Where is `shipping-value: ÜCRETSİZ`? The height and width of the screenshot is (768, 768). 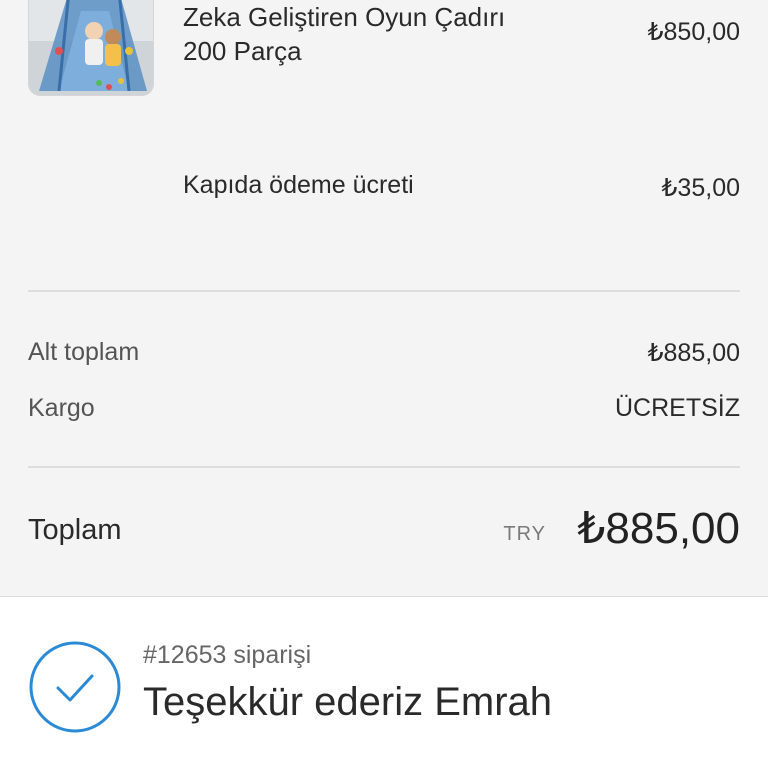
shipping-value: ÜCRETSİZ is located at coordinates (677, 408).